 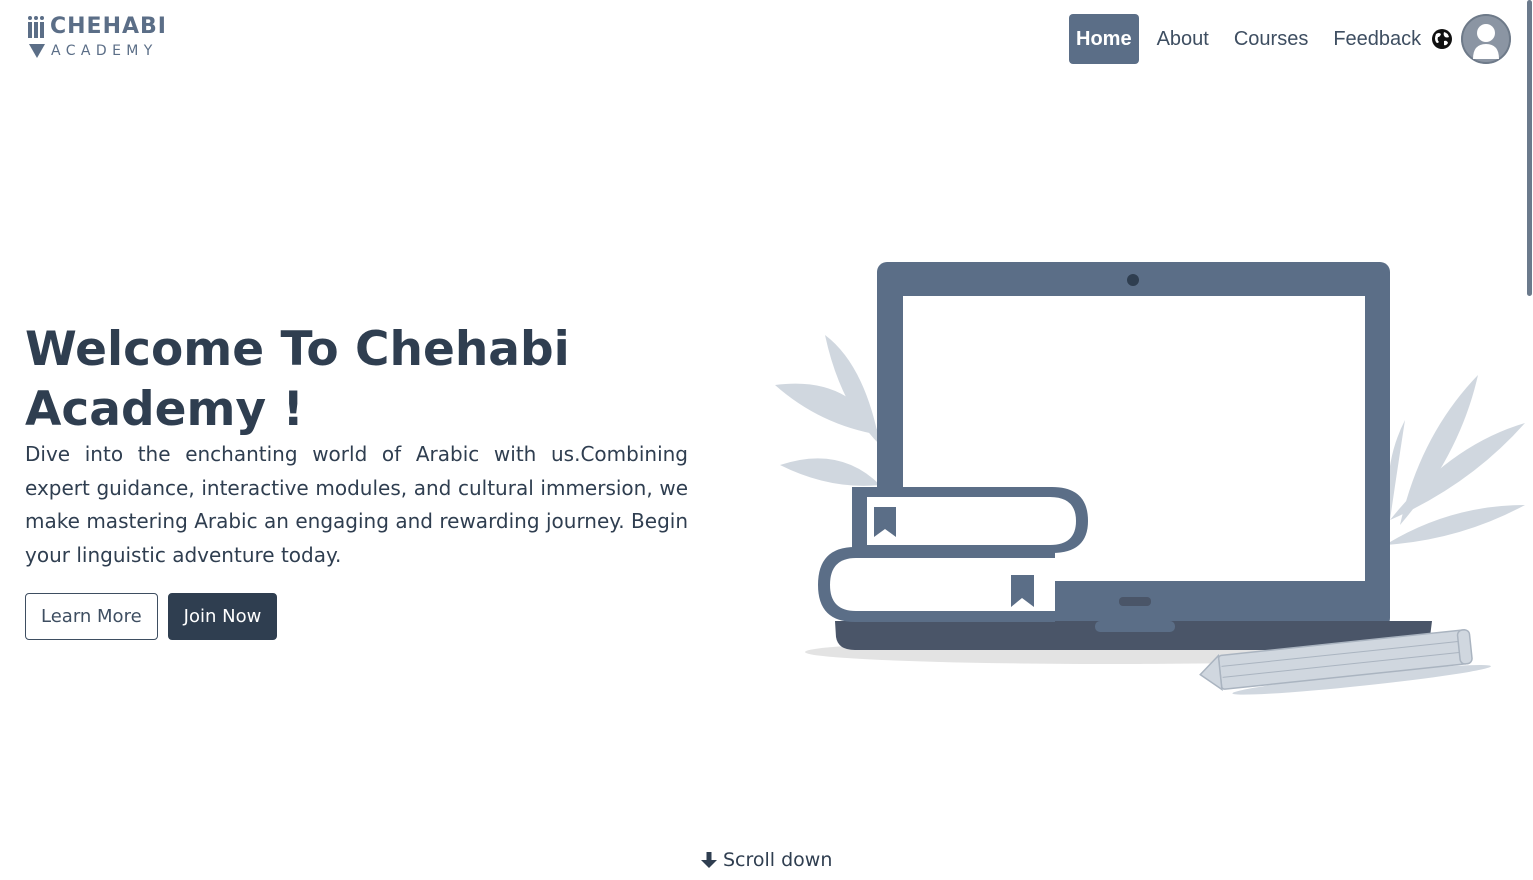 I want to click on scrollbar-thumb, so click(x=1529, y=148).